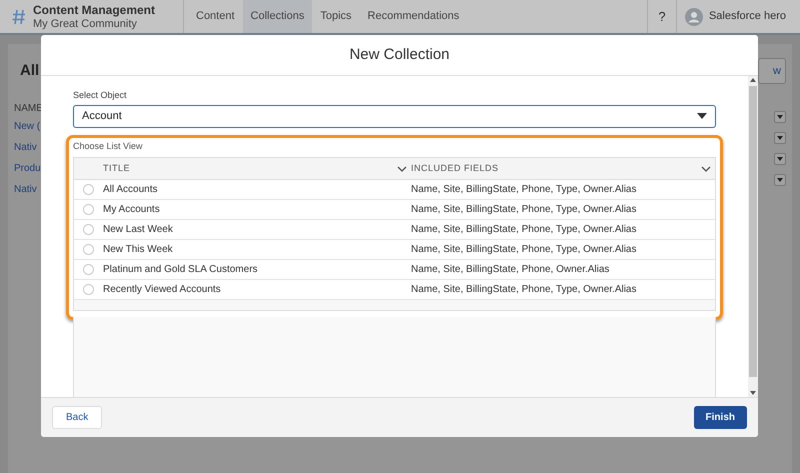  Describe the element at coordinates (257, 169) in the screenshot. I see `column-header: TITLE` at that location.